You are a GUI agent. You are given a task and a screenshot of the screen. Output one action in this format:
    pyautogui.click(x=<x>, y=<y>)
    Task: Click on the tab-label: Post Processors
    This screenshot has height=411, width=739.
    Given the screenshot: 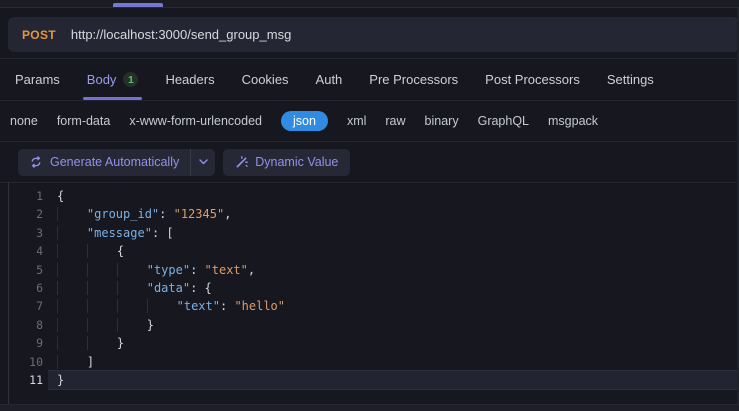 What is the action you would take?
    pyautogui.click(x=532, y=79)
    